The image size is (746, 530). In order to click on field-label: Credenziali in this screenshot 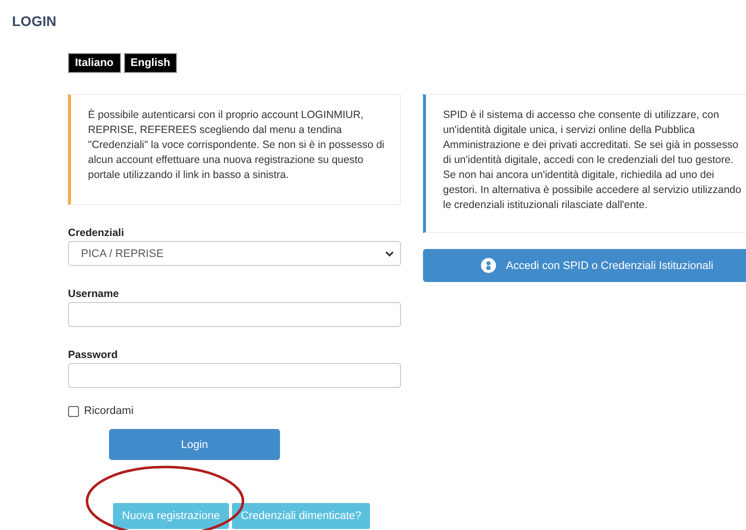, I will do `click(97, 233)`.